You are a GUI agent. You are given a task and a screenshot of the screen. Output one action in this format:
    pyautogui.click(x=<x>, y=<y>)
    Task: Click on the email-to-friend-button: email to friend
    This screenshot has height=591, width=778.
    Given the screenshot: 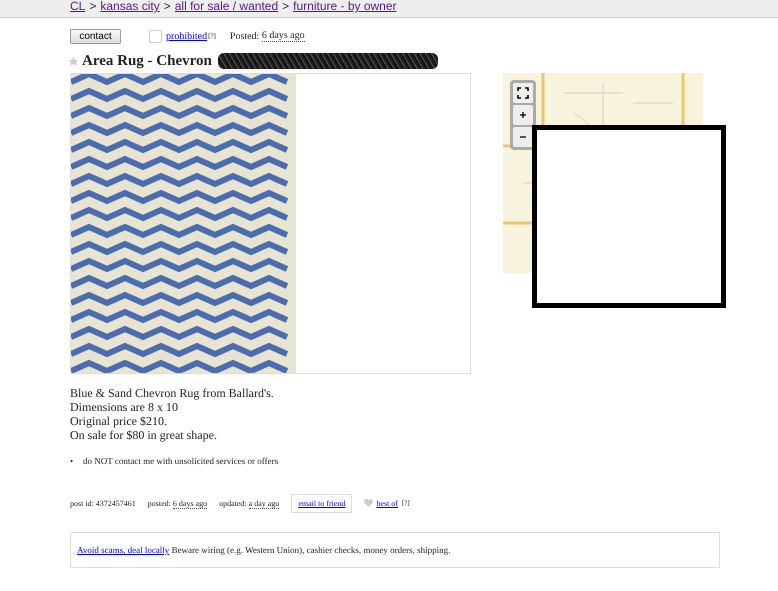 What is the action you would take?
    pyautogui.click(x=321, y=503)
    